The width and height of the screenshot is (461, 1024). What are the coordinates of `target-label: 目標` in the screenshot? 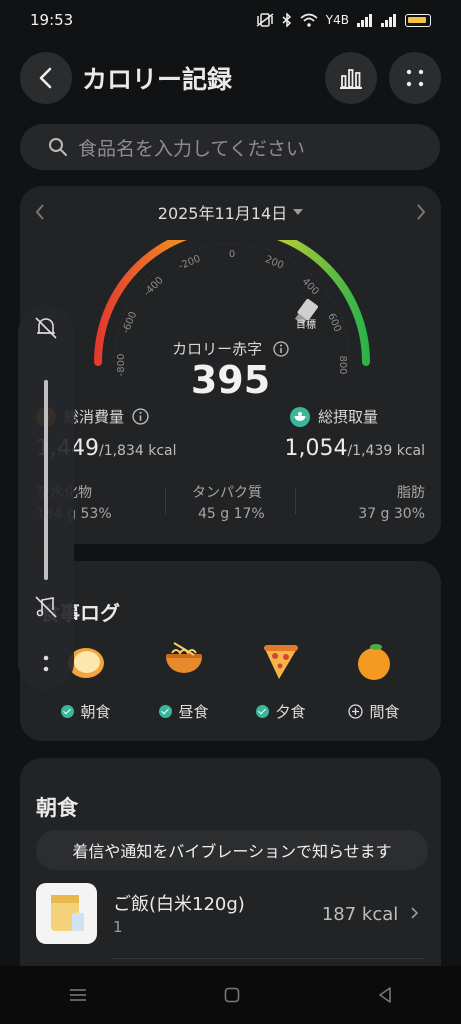 It's located at (306, 324).